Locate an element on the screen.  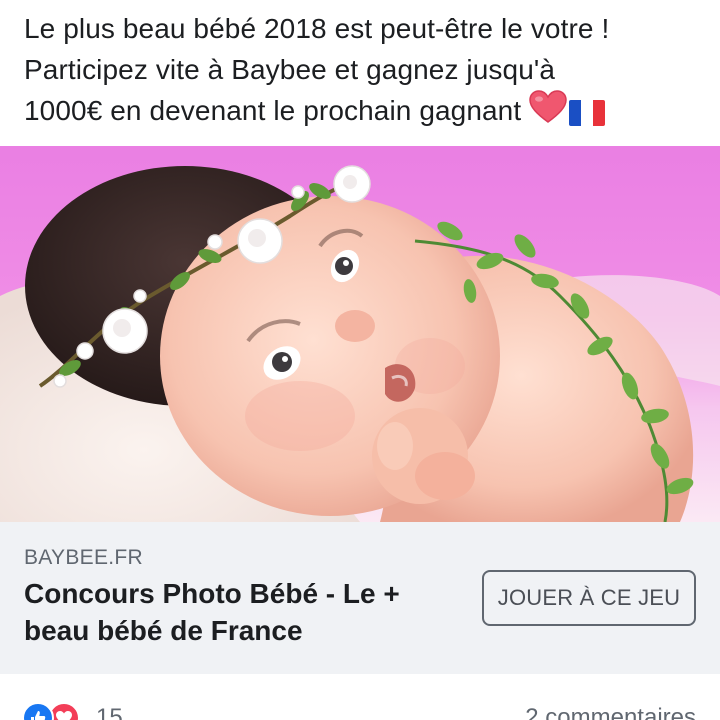
comments-count: 2 commentaires is located at coordinates (610, 712).